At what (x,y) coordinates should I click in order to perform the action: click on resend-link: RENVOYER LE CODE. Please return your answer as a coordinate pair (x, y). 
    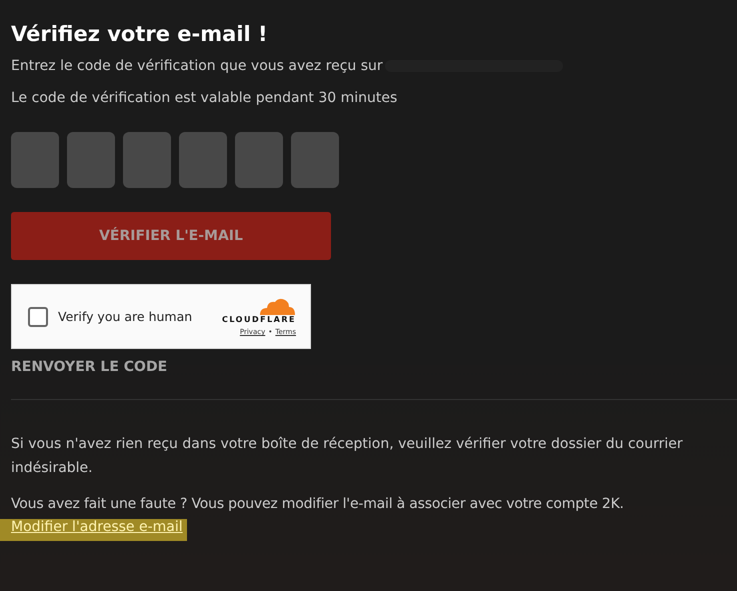
    Looking at the image, I should click on (89, 367).